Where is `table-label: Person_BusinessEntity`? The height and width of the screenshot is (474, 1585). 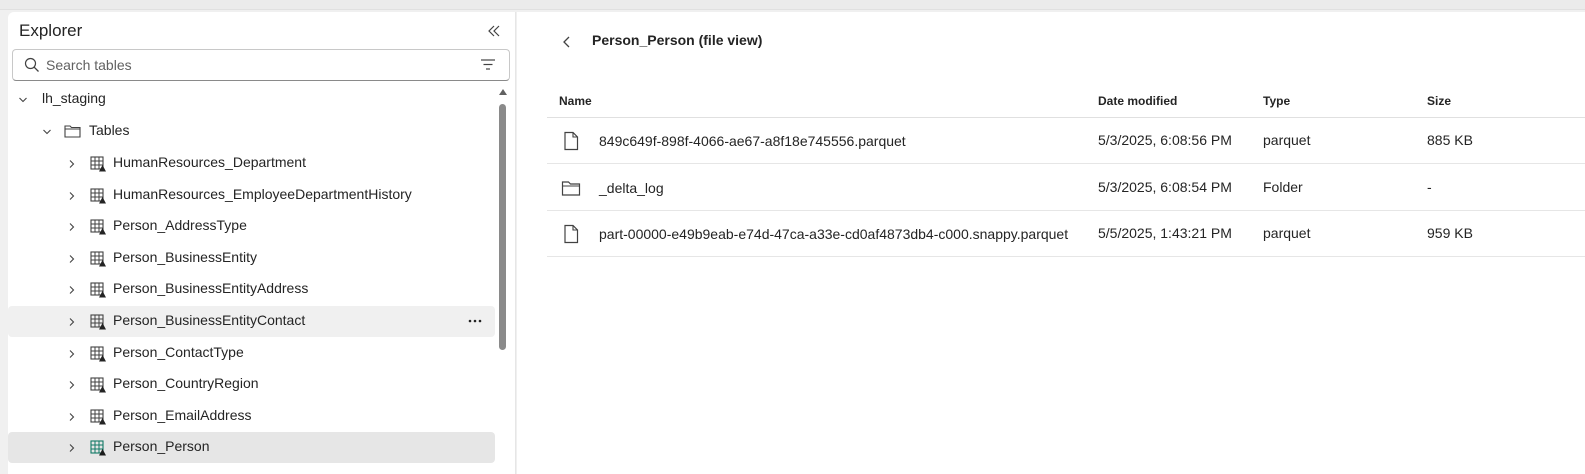
table-label: Person_BusinessEntity is located at coordinates (185, 256).